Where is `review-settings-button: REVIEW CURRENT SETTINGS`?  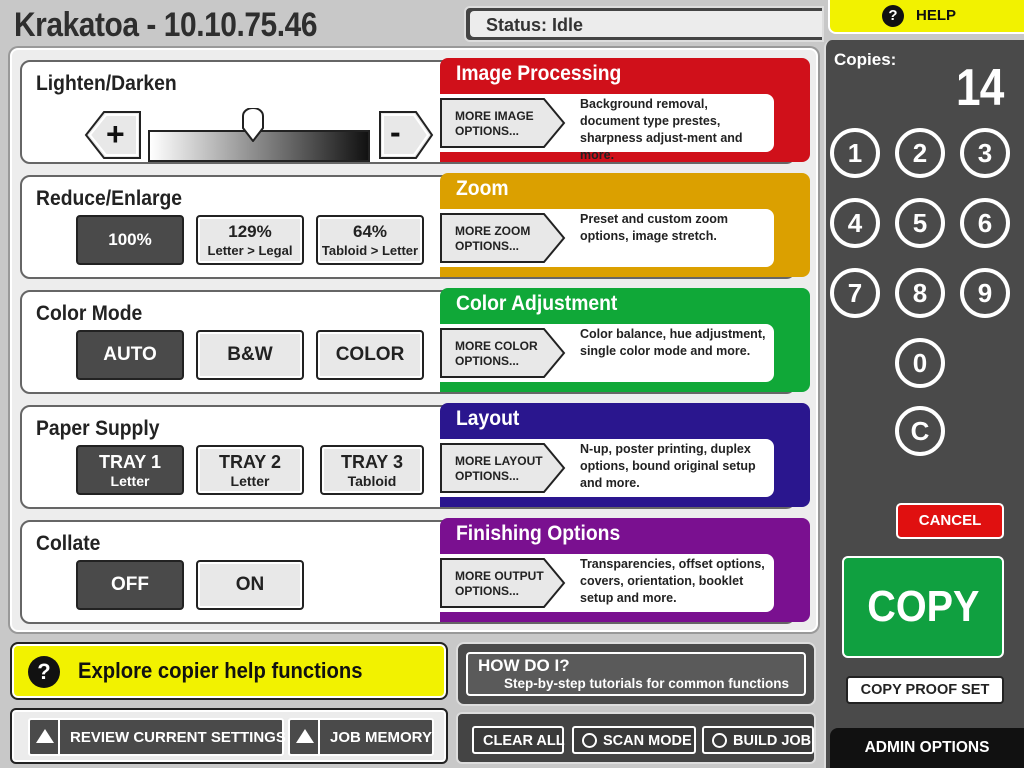 review-settings-button: REVIEW CURRENT SETTINGS is located at coordinates (157, 737).